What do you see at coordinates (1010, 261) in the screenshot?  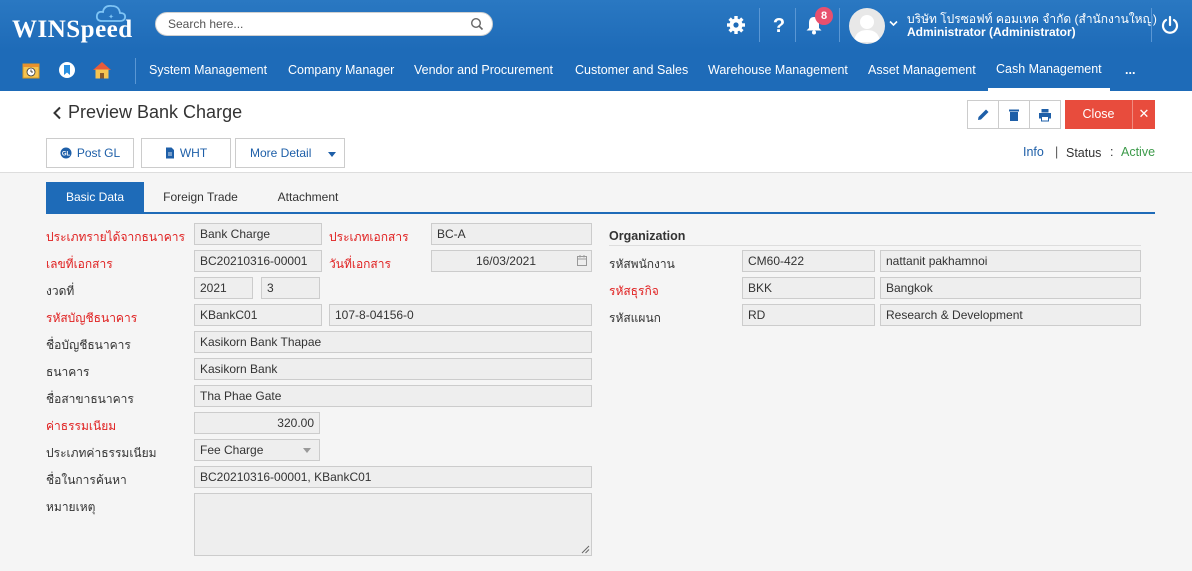 I see `employee-name-field: nattanit pakhamnoi` at bounding box center [1010, 261].